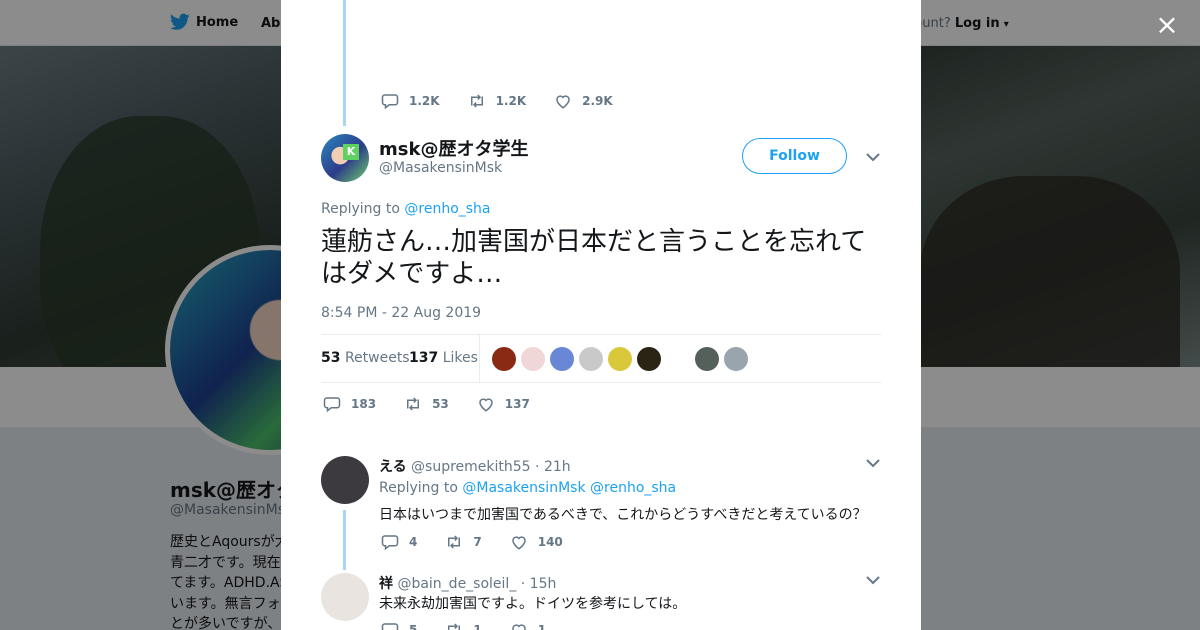 The height and width of the screenshot is (630, 1200). I want to click on like-count: 1, so click(542, 626).